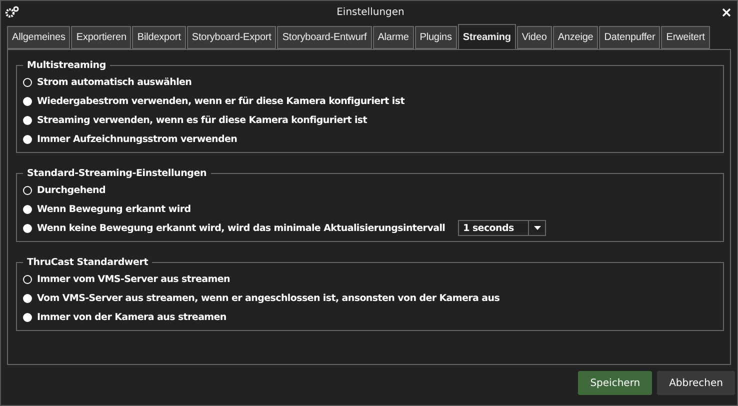  I want to click on tab: Storyboard-Export, so click(231, 37).